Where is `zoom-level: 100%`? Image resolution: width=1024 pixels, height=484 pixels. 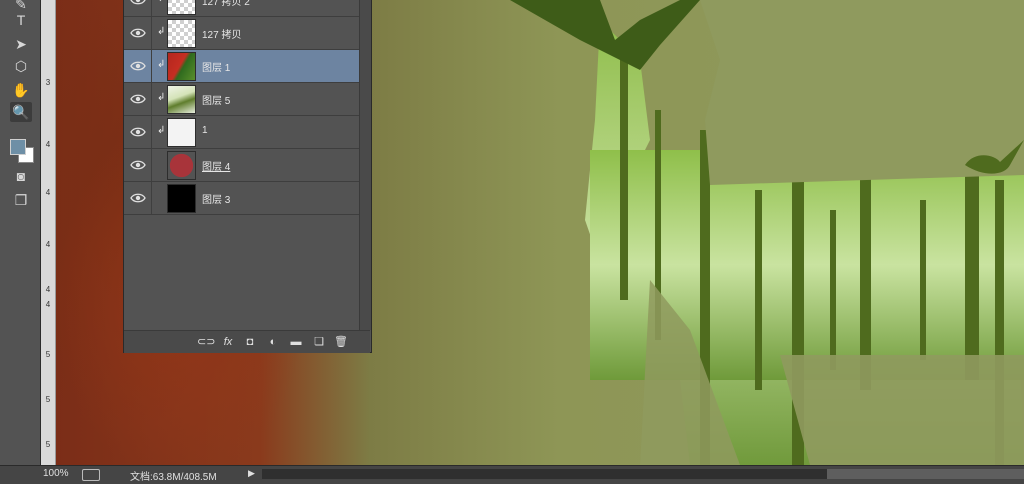
zoom-level: 100% is located at coordinates (56, 473).